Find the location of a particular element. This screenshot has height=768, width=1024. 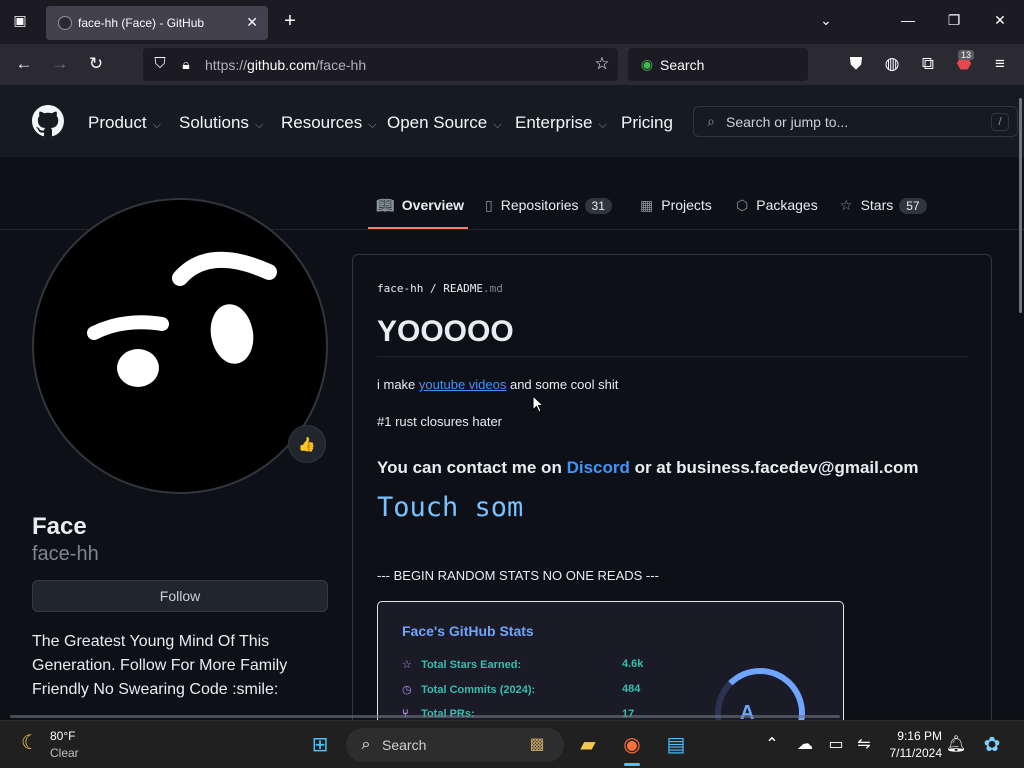

browser-tab-title: face-hh (Face) - GitHub is located at coordinates (141, 23).